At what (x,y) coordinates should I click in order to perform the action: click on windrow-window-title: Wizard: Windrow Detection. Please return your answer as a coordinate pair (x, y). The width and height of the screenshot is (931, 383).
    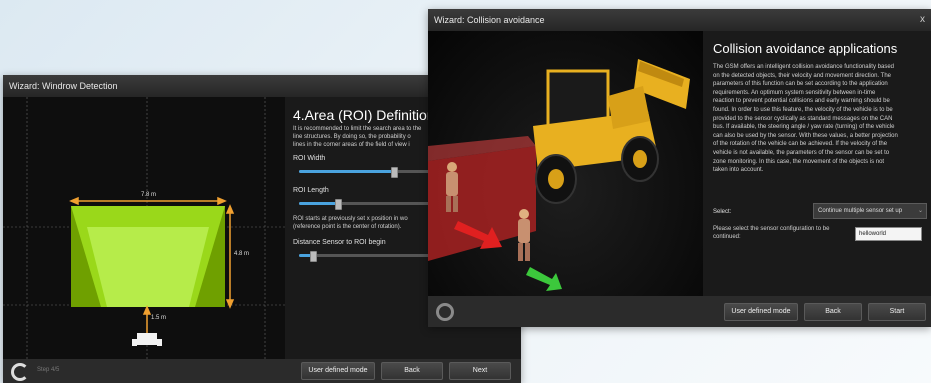
    Looking at the image, I should click on (63, 86).